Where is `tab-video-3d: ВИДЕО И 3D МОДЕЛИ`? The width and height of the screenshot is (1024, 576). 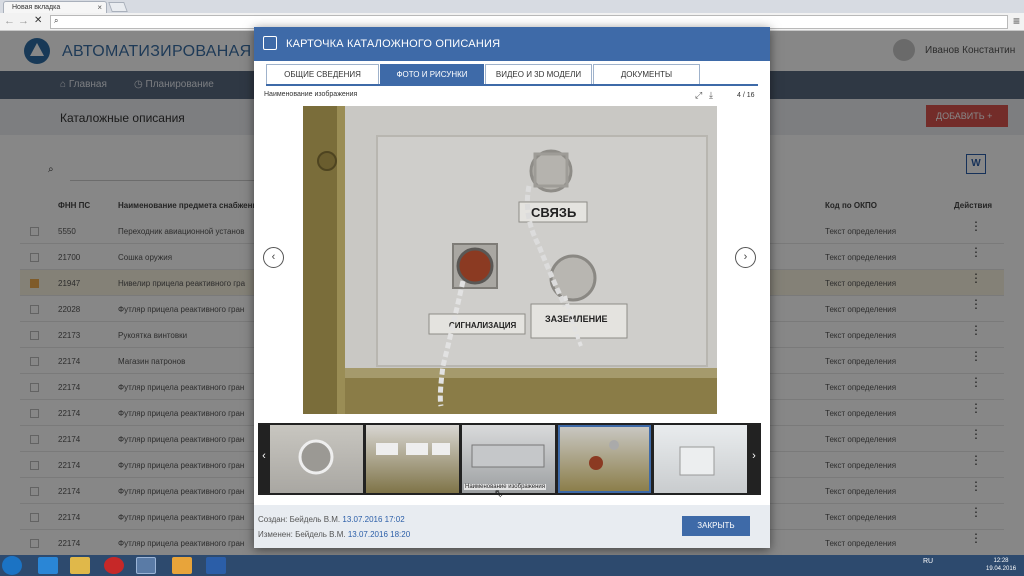 tab-video-3d: ВИДЕО И 3D МОДЕЛИ is located at coordinates (538, 74).